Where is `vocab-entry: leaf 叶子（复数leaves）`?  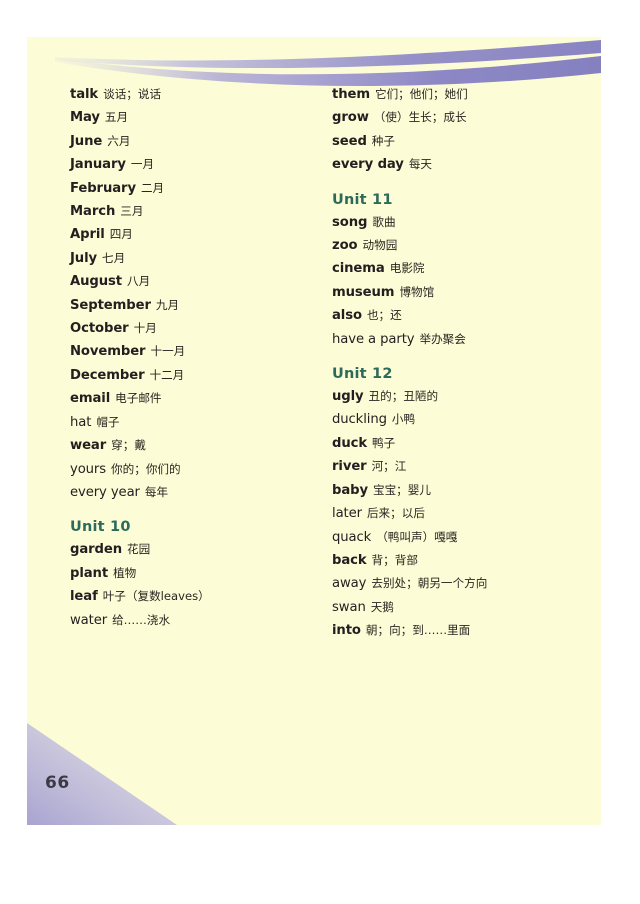 vocab-entry: leaf 叶子（复数leaves） is located at coordinates (201, 596).